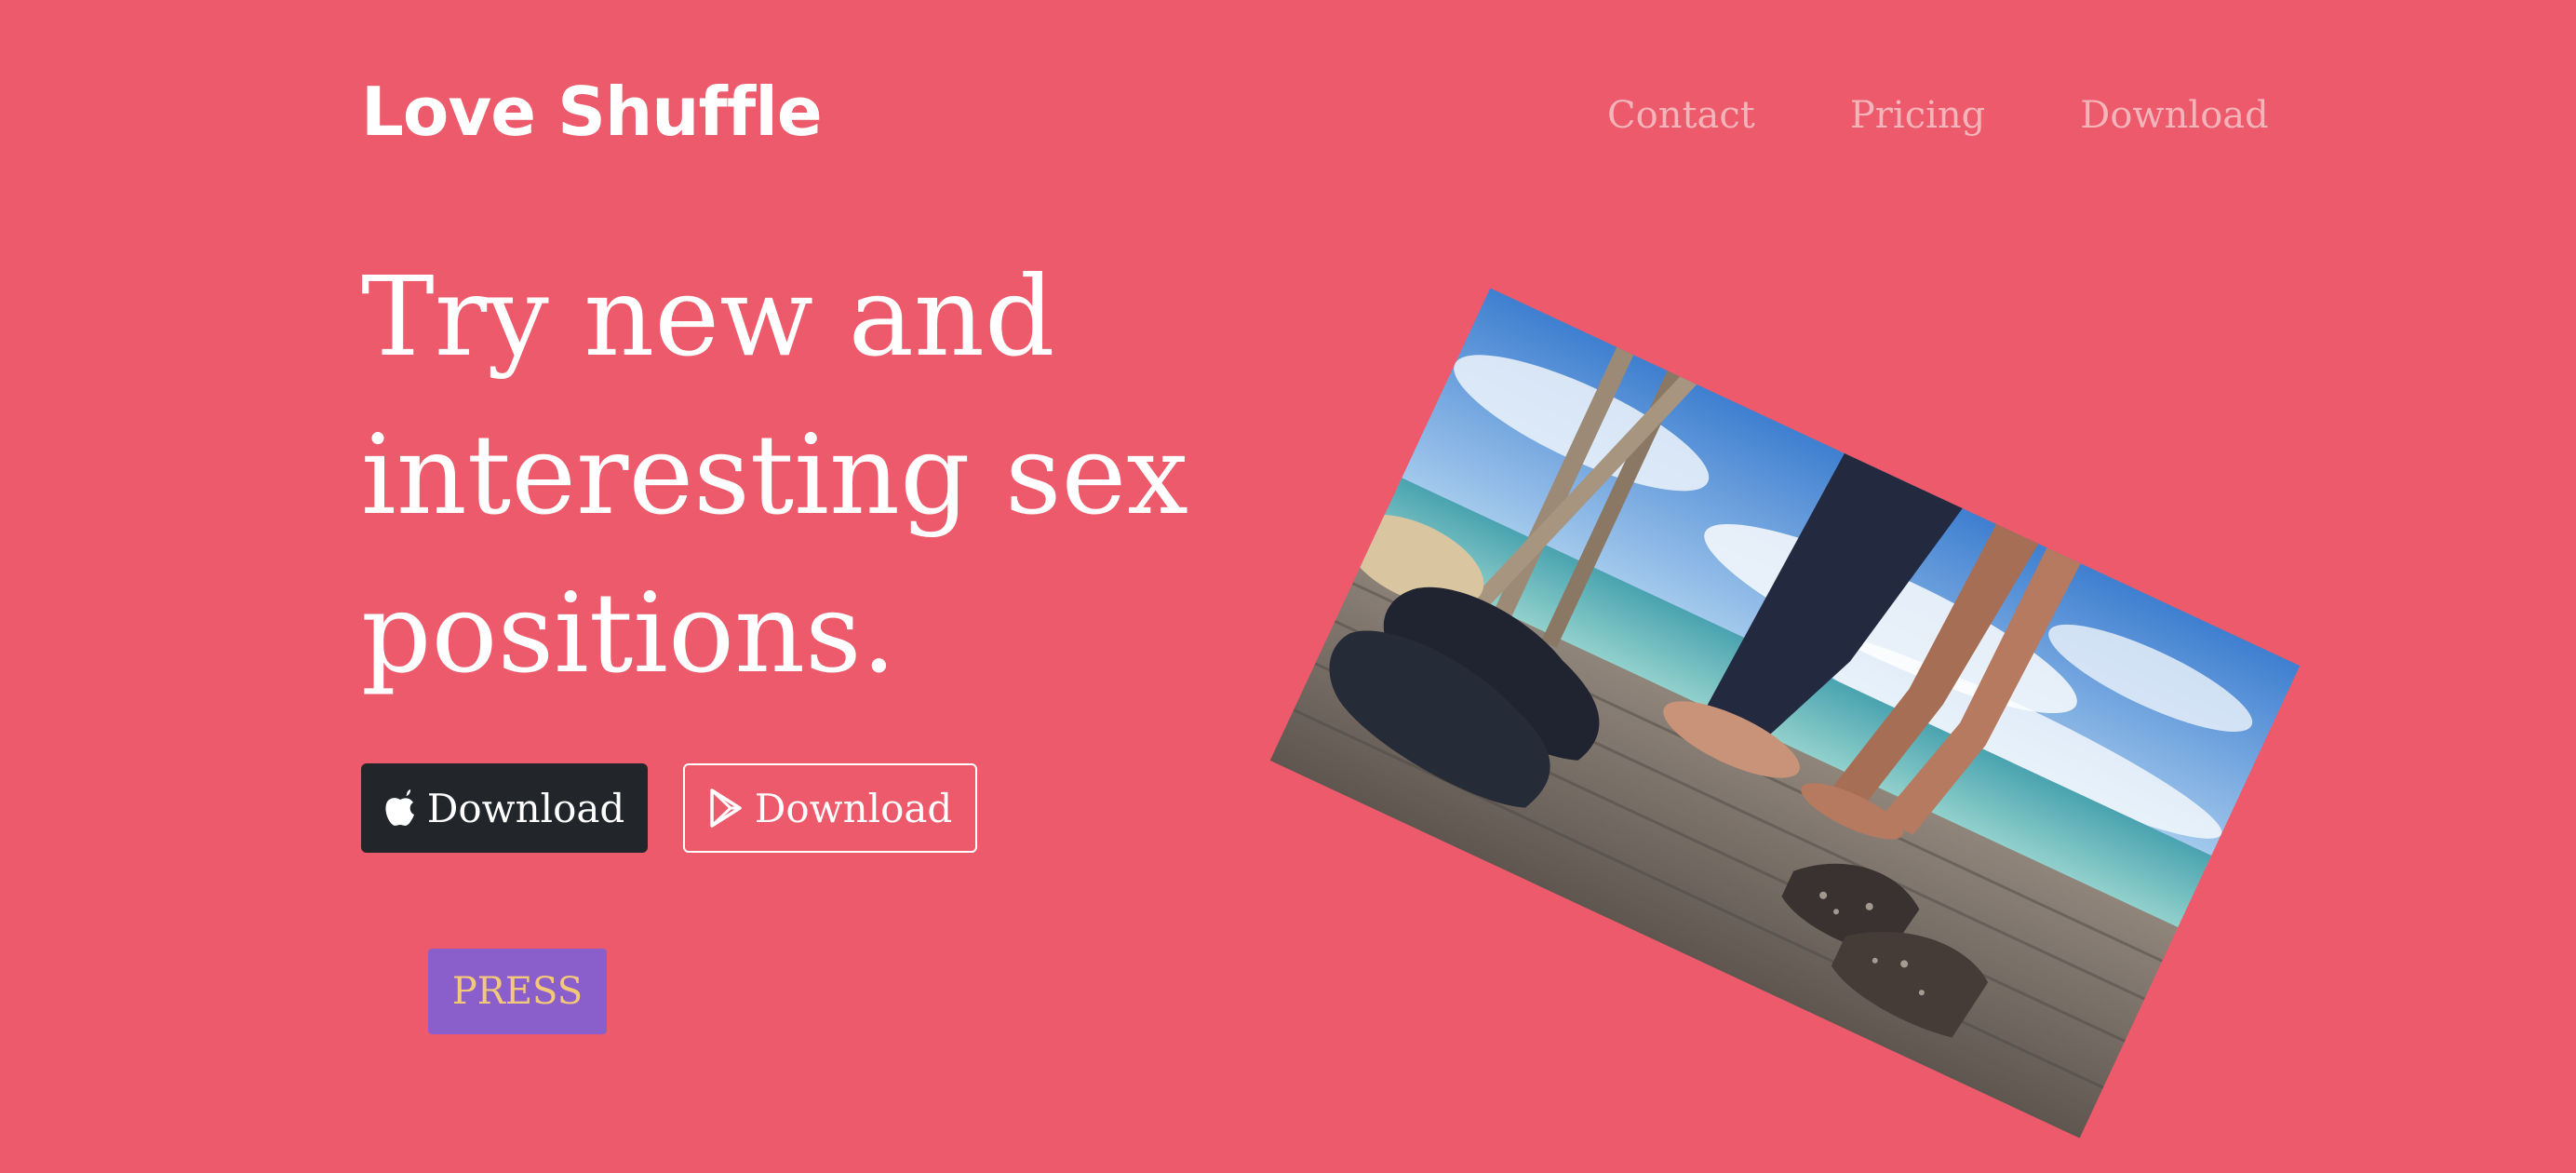 The width and height of the screenshot is (2576, 1173). Describe the element at coordinates (1917, 116) in the screenshot. I see `nav-pricing-link: Pricing` at that location.